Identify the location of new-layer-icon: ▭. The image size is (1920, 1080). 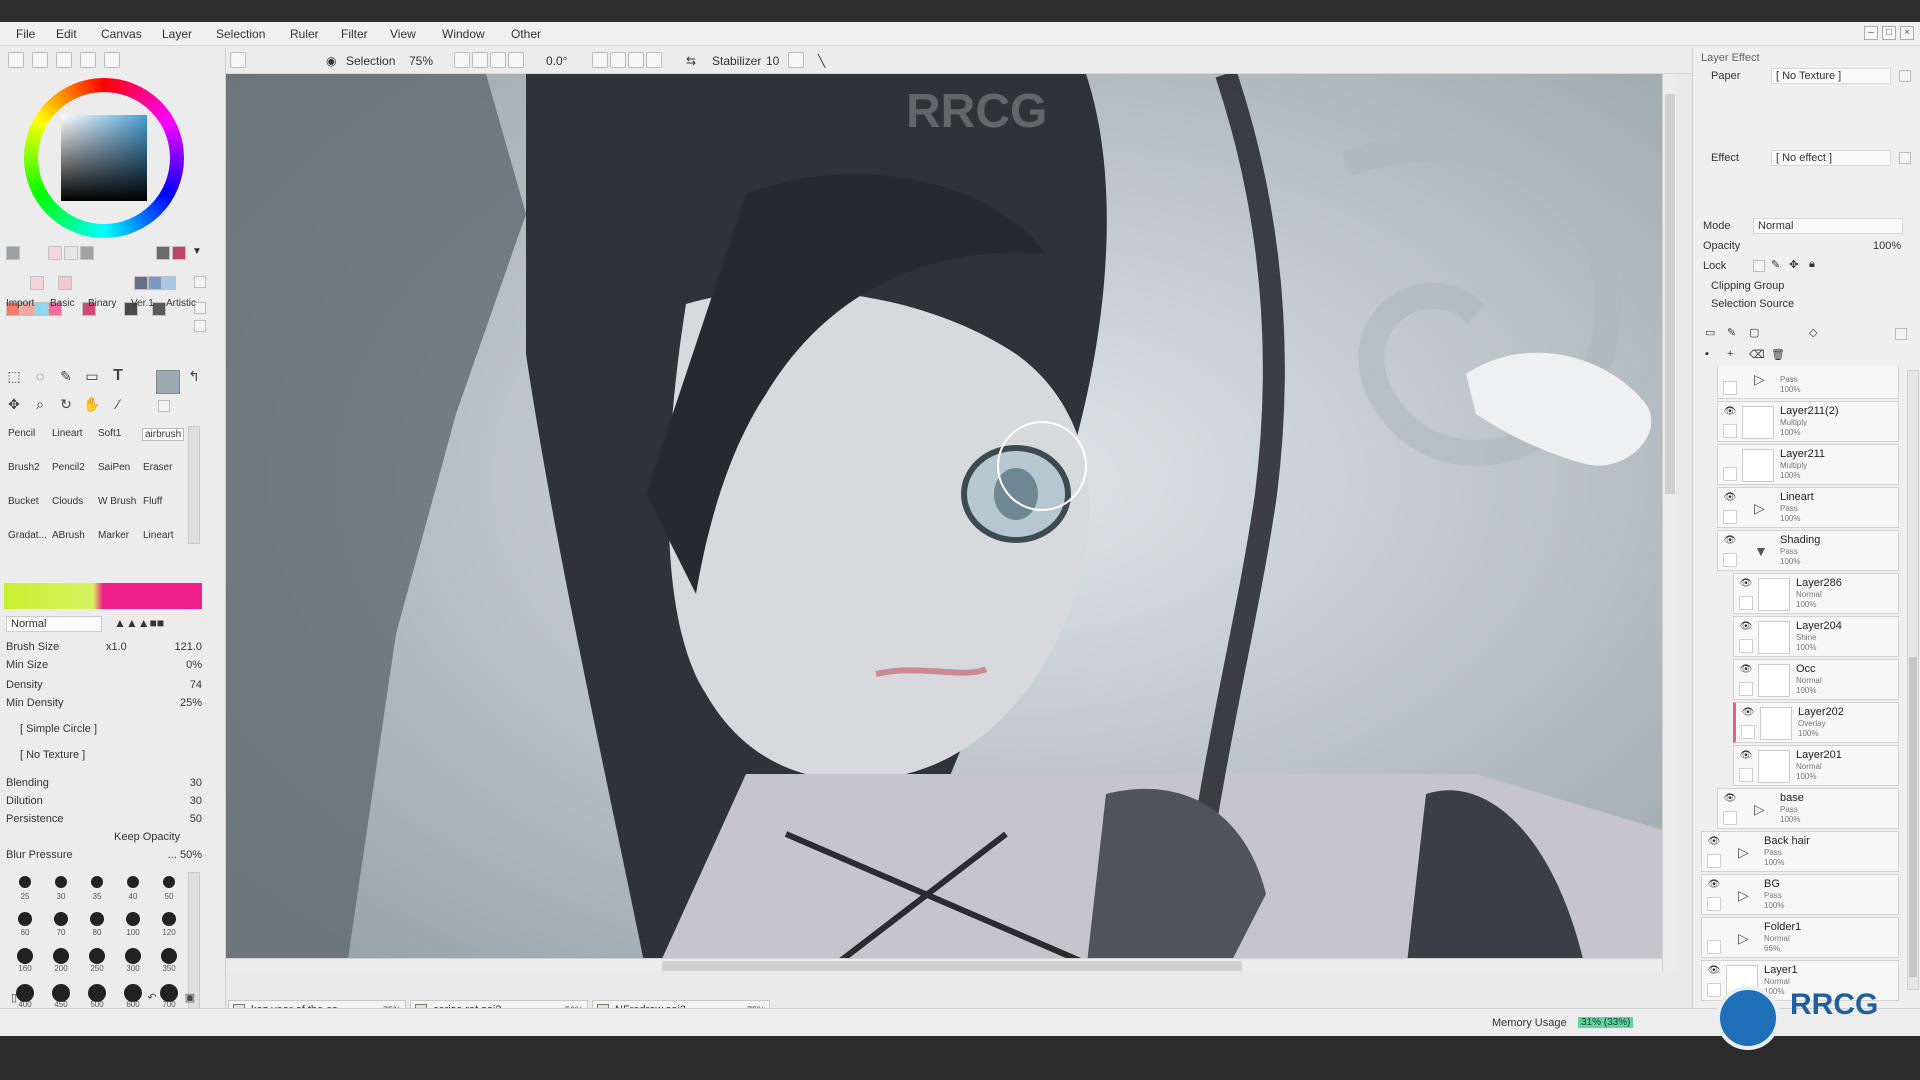
(1710, 332).